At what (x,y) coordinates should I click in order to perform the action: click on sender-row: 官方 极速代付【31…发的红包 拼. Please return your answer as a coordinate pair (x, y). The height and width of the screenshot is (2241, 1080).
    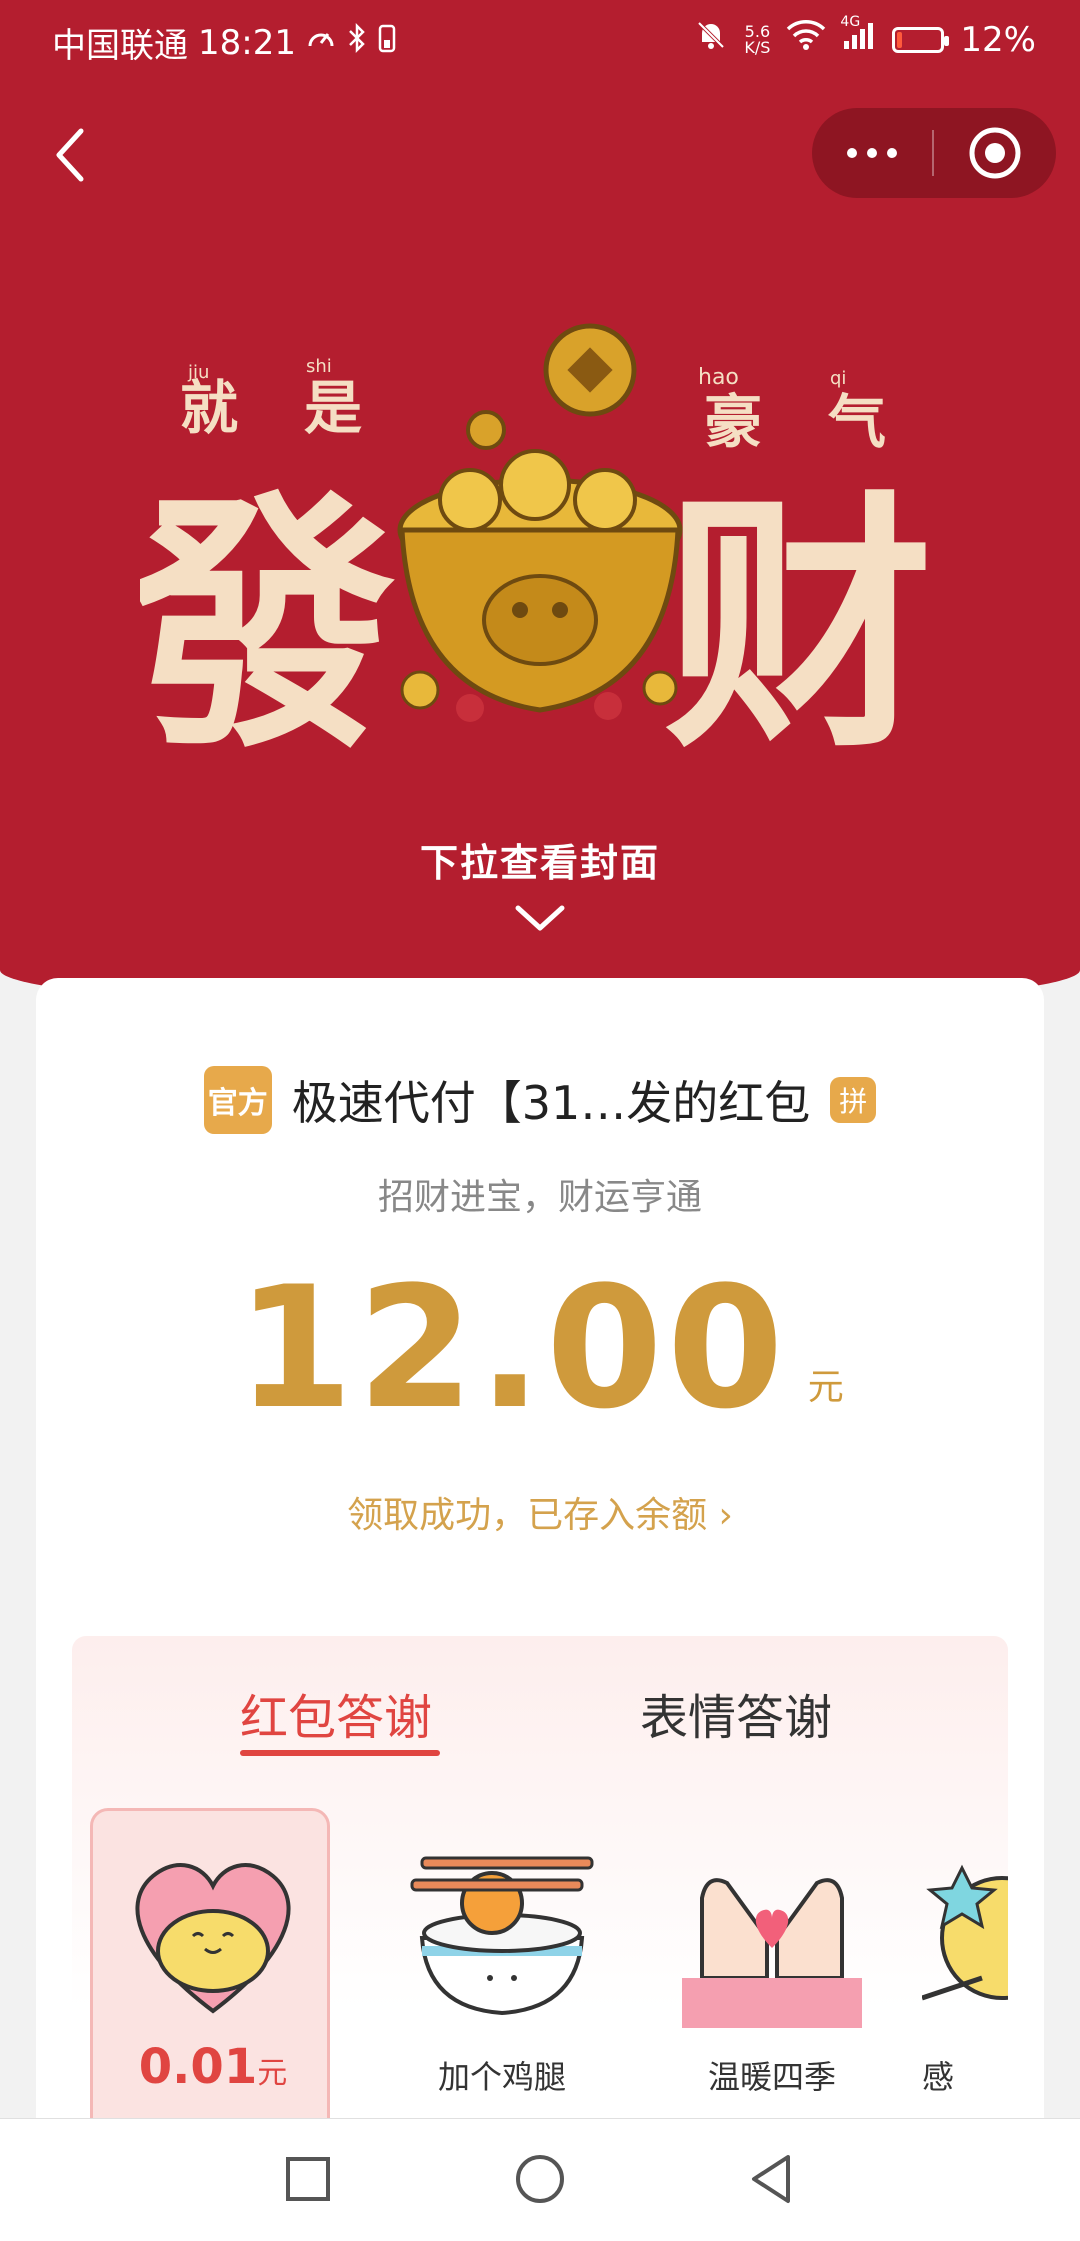
    Looking at the image, I should click on (540, 1100).